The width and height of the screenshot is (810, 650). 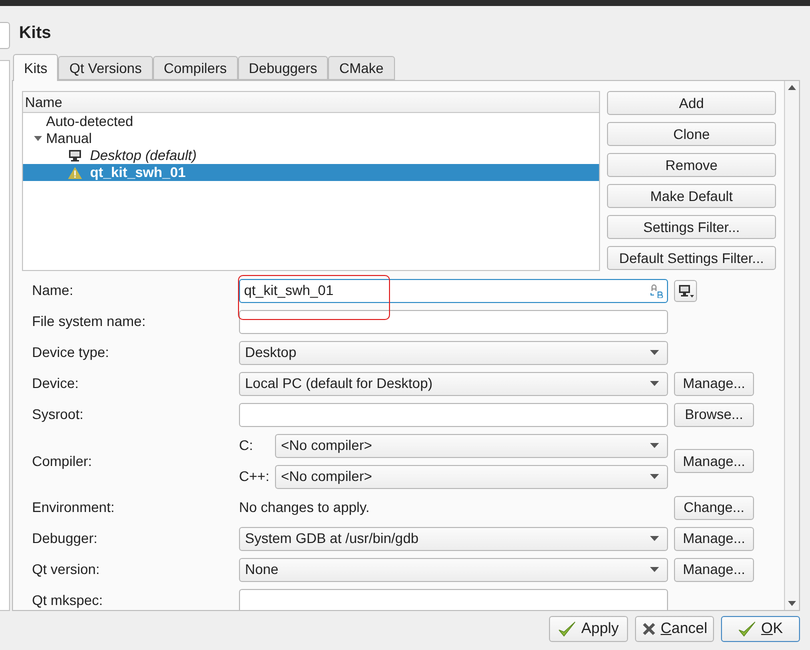 What do you see at coordinates (453, 570) in the screenshot?
I see `dropdown: None` at bounding box center [453, 570].